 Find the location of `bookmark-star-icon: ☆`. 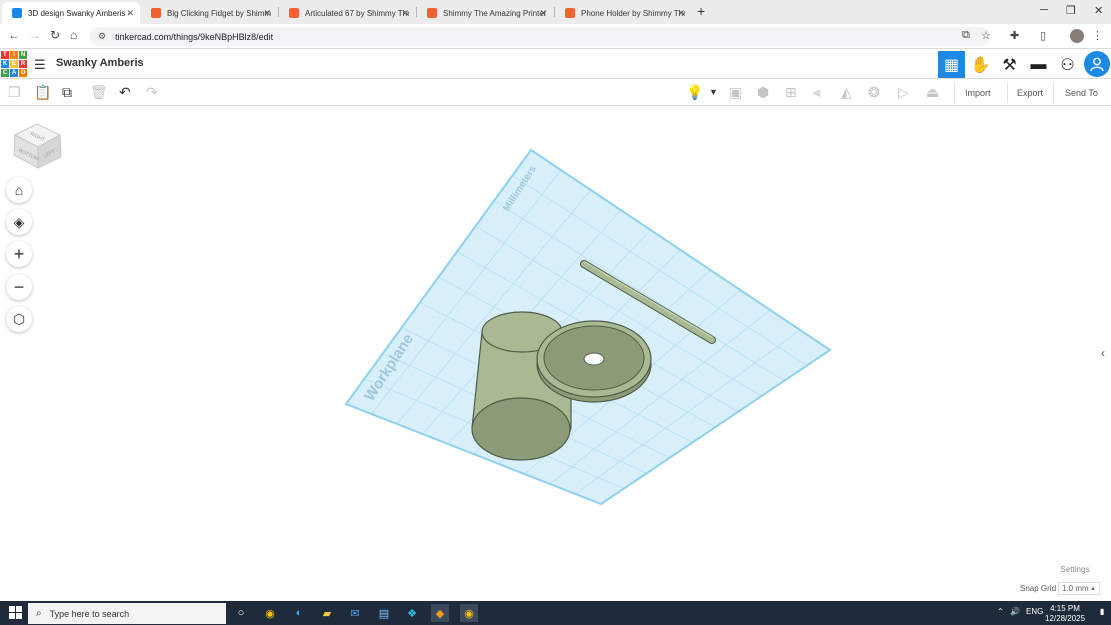

bookmark-star-icon: ☆ is located at coordinates (986, 35).